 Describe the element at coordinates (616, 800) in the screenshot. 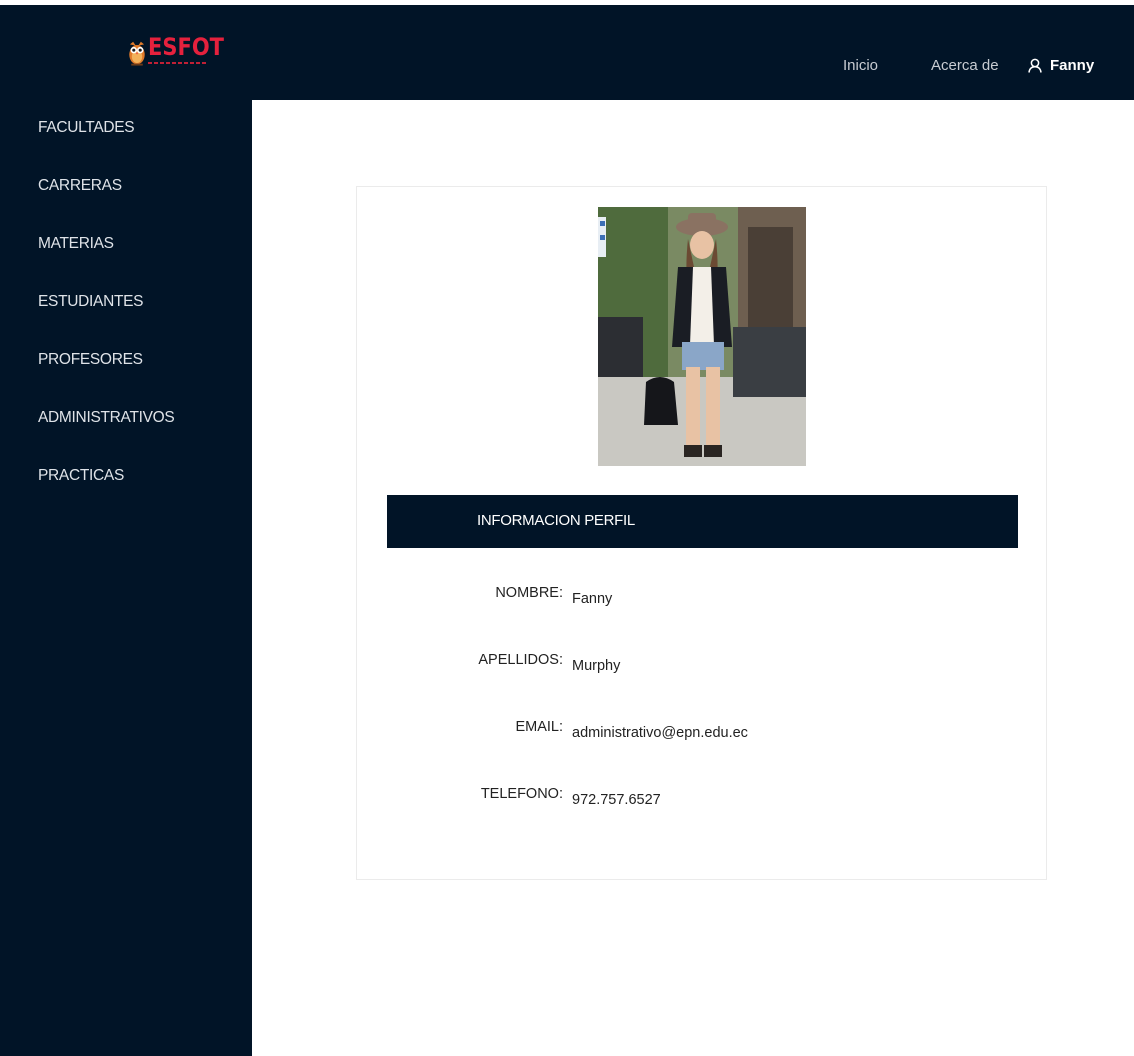

I see `field-value: 972.757.6527` at that location.